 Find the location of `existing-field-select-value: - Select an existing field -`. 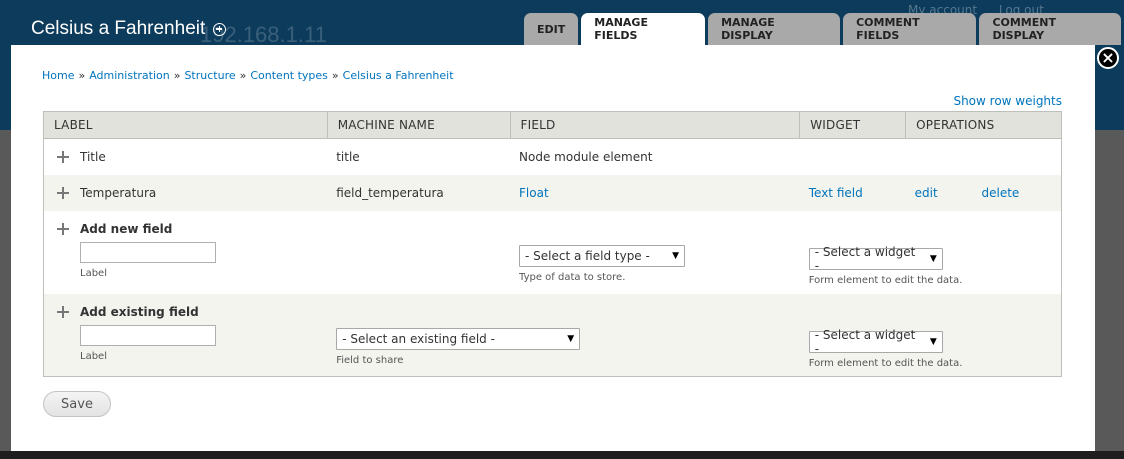

existing-field-select-value: - Select an existing field - is located at coordinates (418, 338).